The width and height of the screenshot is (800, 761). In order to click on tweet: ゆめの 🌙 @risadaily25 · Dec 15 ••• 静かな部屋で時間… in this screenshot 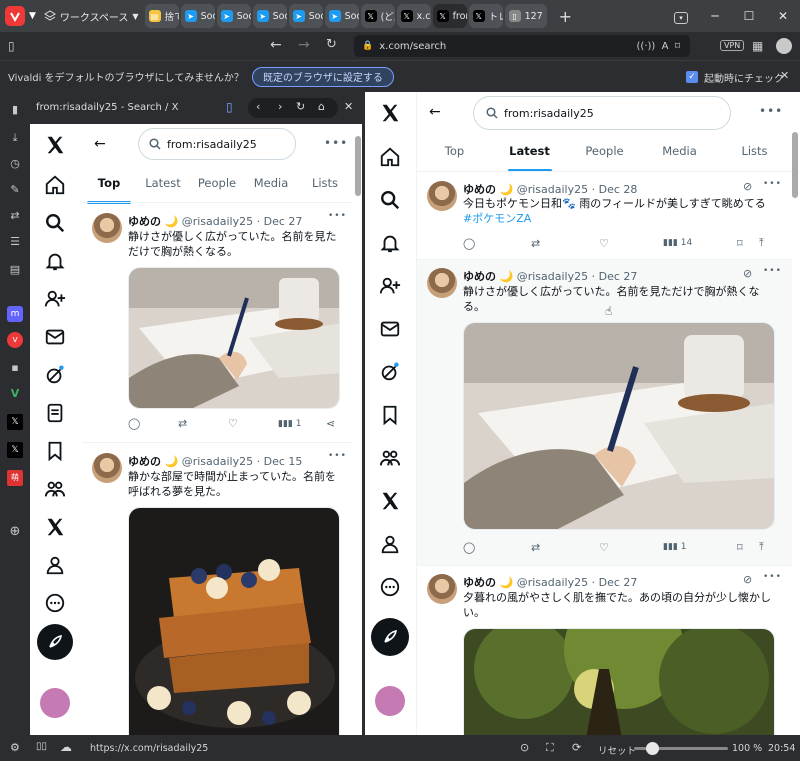, I will do `click(217, 589)`.